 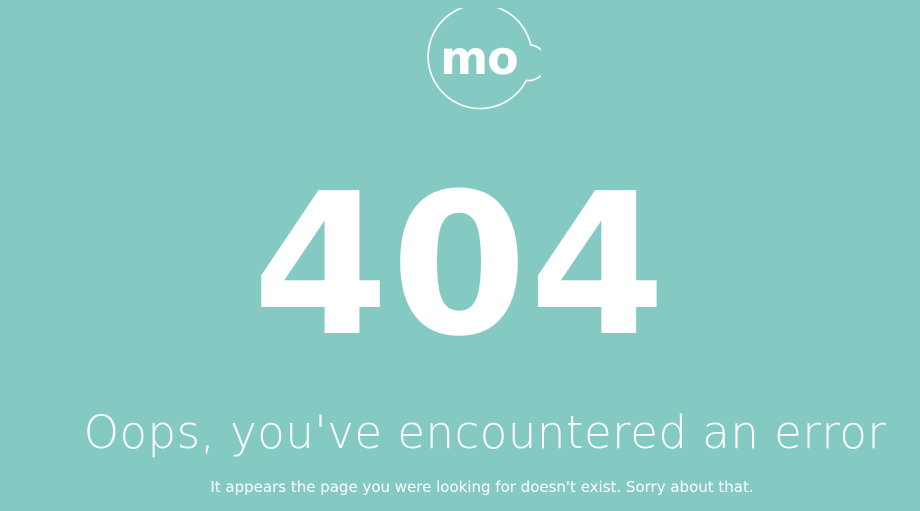 I want to click on brand-logo: mo, so click(x=481, y=61).